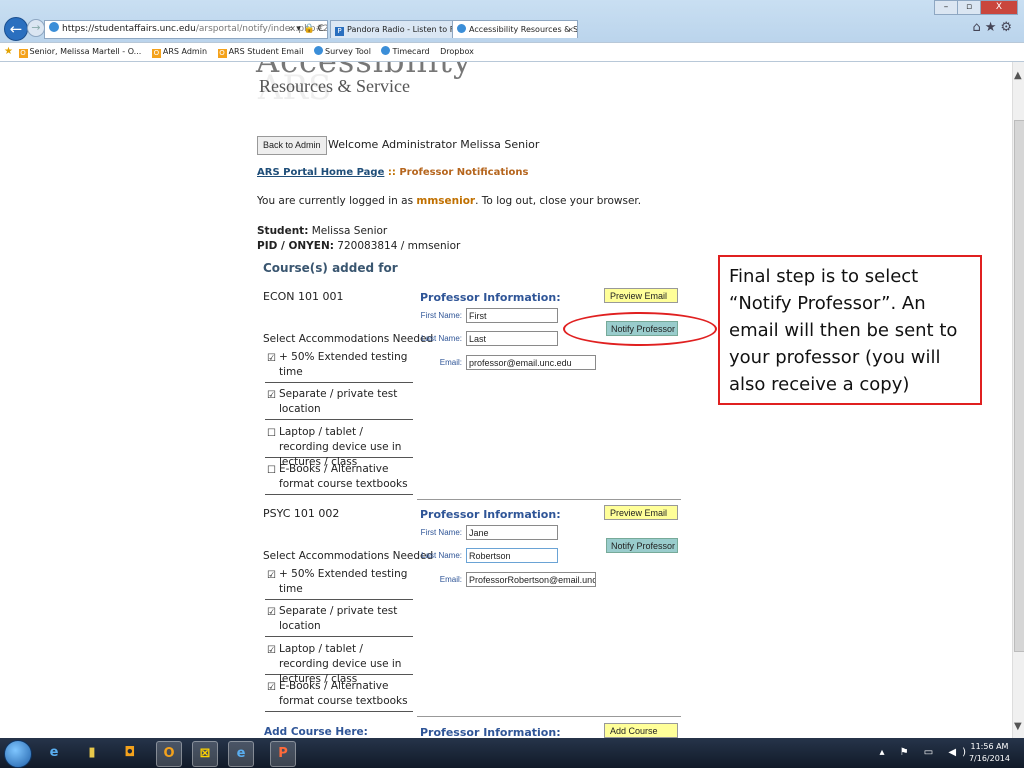  What do you see at coordinates (464, 172) in the screenshot?
I see `breadcrumb-current: Professor Notifications` at bounding box center [464, 172].